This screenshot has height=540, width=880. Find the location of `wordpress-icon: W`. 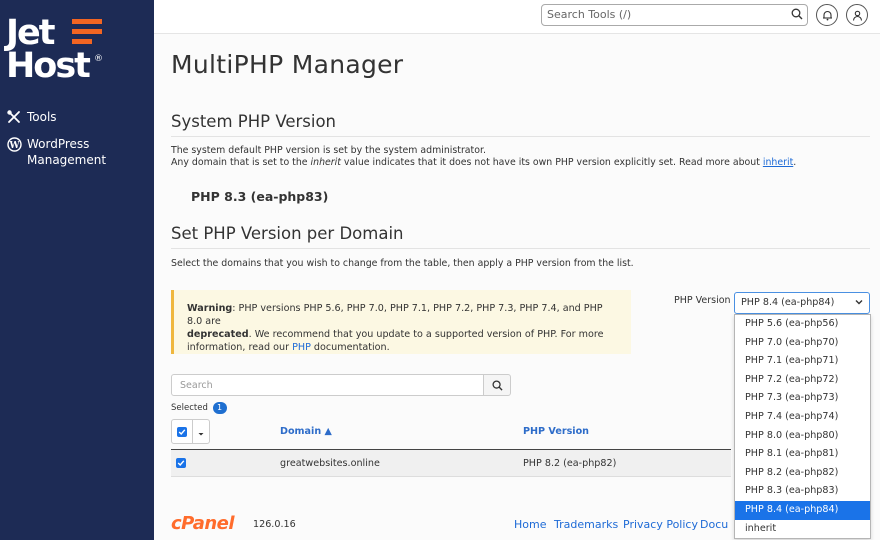

wordpress-icon: W is located at coordinates (14, 144).